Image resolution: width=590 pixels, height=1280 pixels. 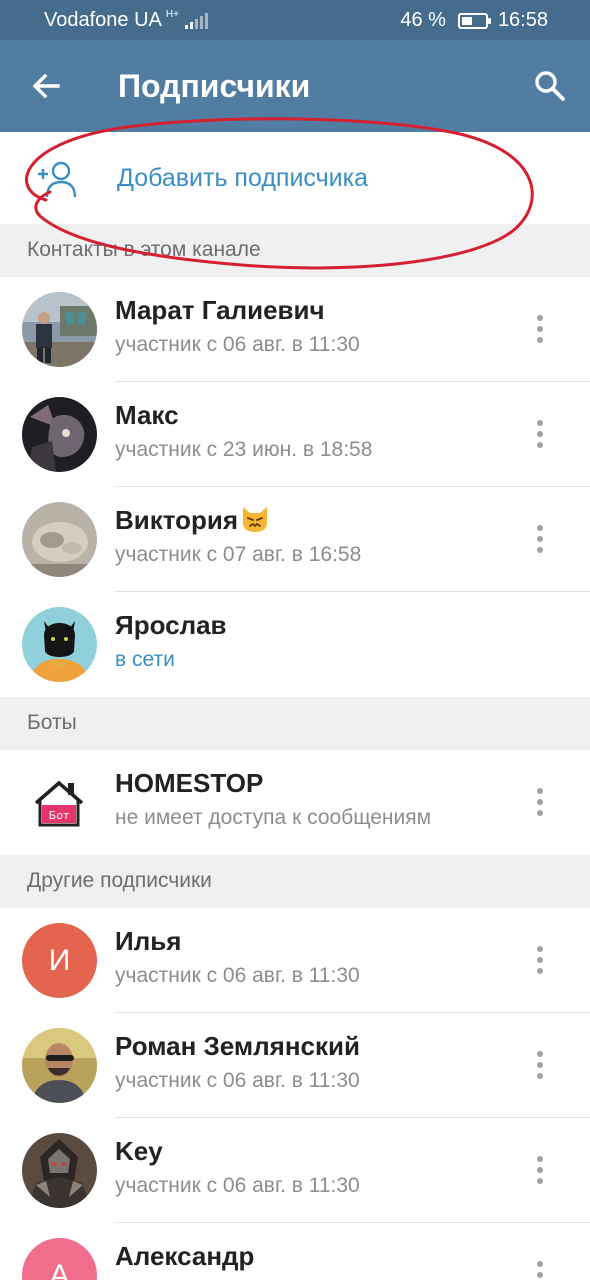 What do you see at coordinates (295, 539) in the screenshot?
I see `list-item-contact: Виктория участник с 07 авг. в 16:58` at bounding box center [295, 539].